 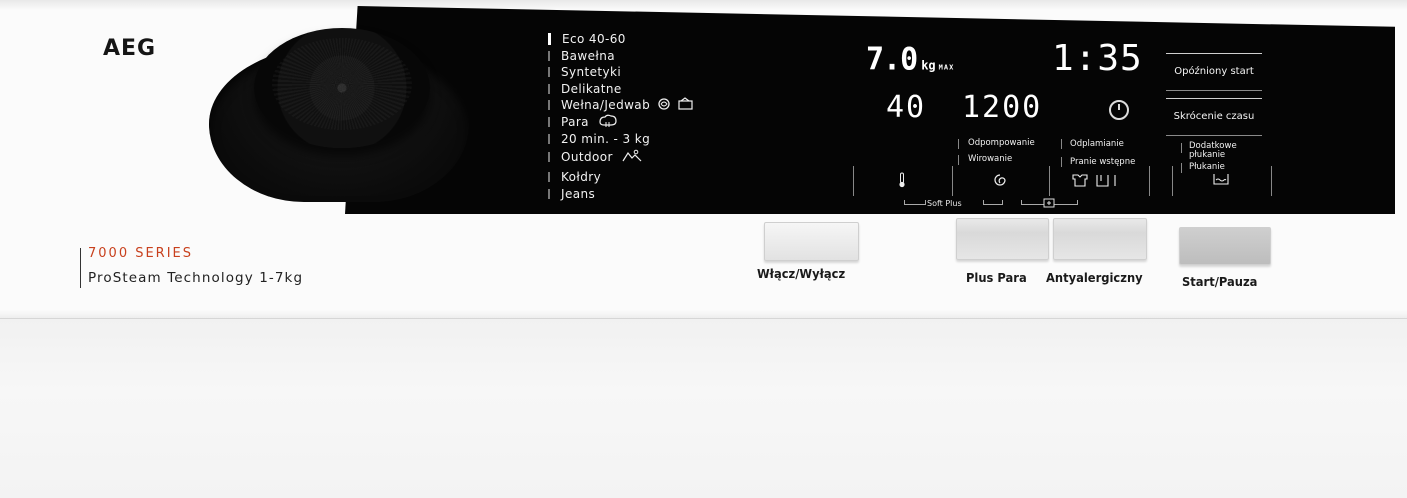 I want to click on anti-allergy-button, so click(x=1100, y=239).